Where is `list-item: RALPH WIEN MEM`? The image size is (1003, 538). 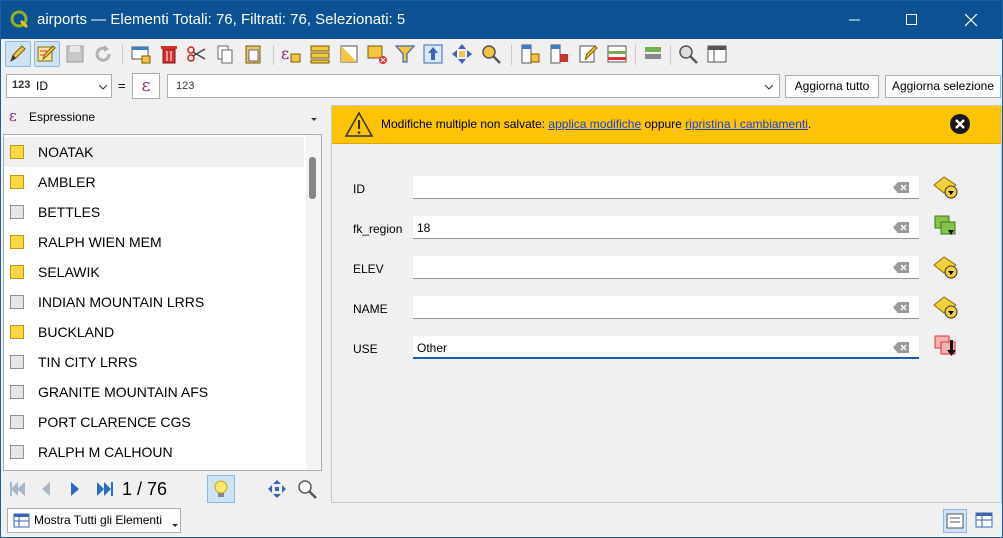
list-item: RALPH WIEN MEM is located at coordinates (154, 242).